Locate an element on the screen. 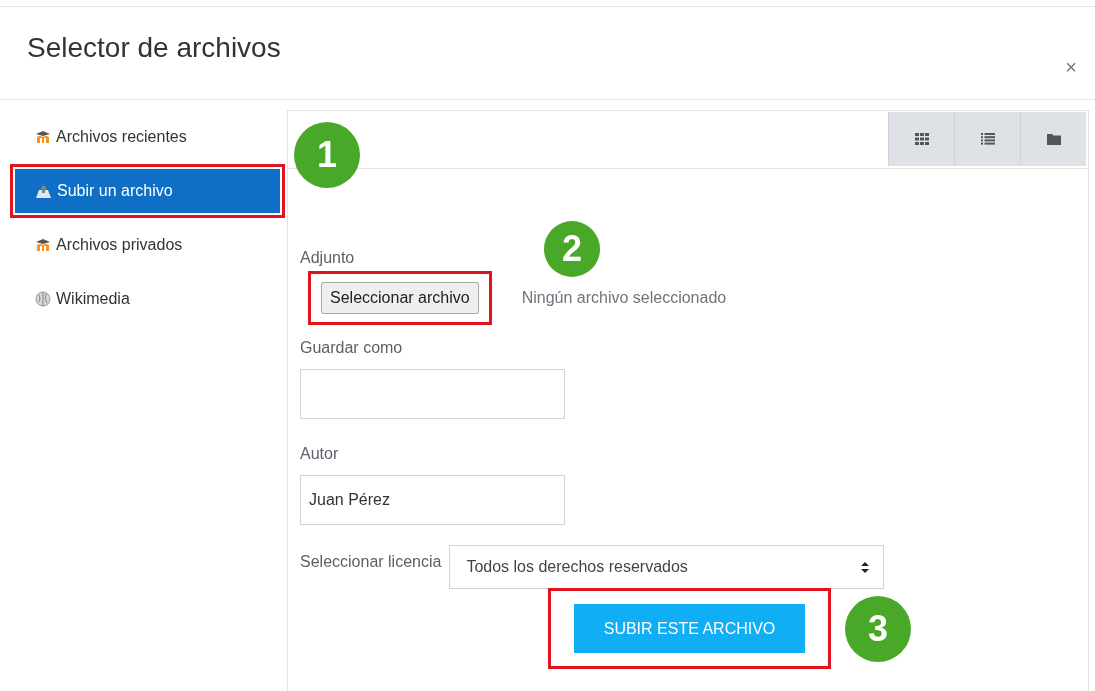  folder-icon is located at coordinates (1053, 139).